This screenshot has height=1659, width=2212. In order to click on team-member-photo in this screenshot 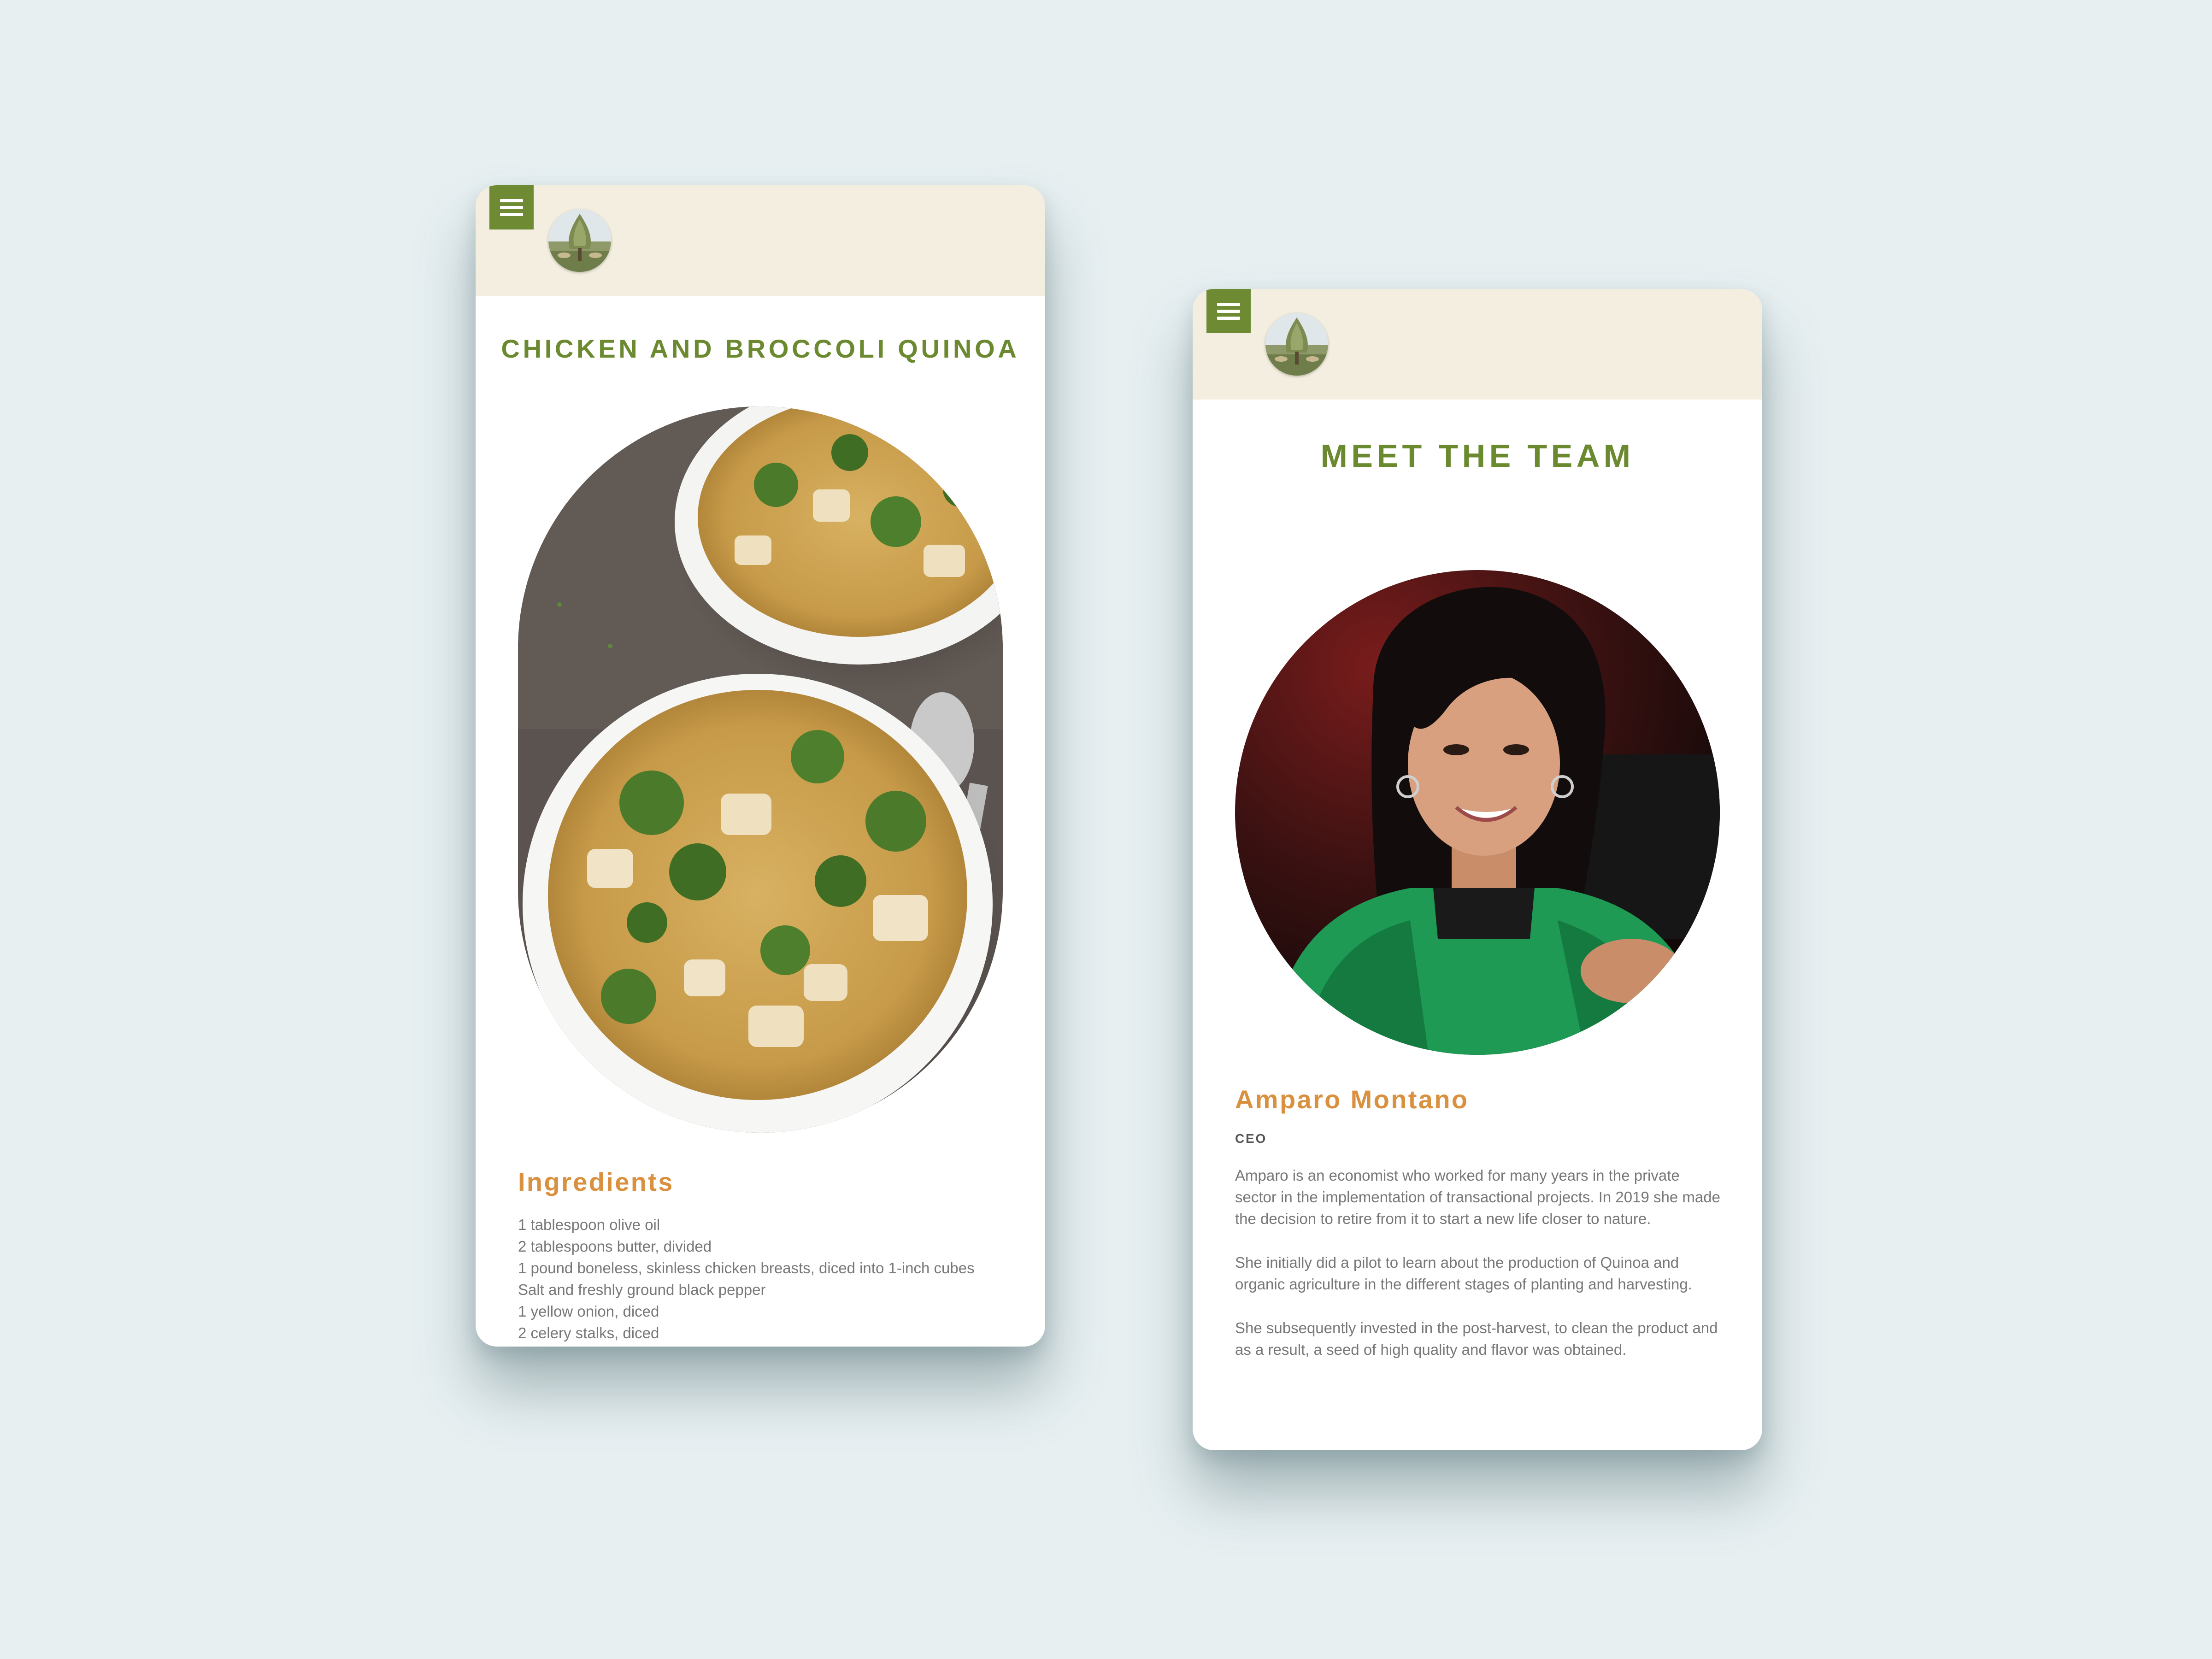, I will do `click(1477, 812)`.